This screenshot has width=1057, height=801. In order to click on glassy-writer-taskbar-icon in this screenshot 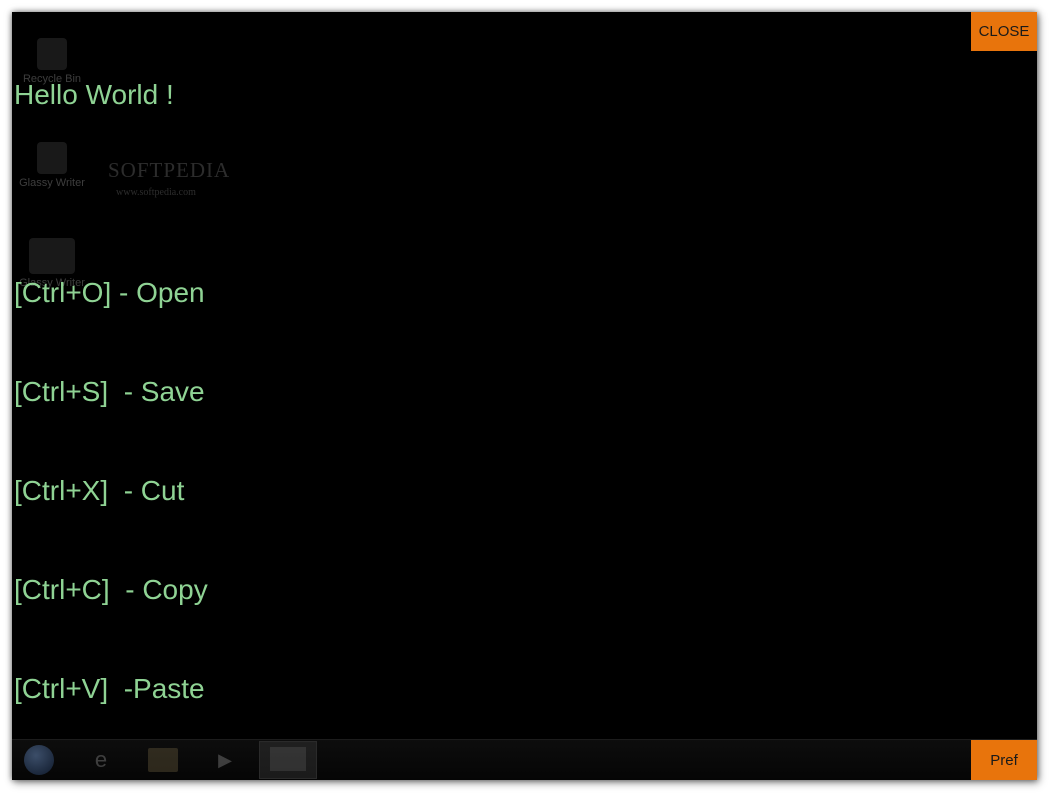, I will do `click(288, 759)`.